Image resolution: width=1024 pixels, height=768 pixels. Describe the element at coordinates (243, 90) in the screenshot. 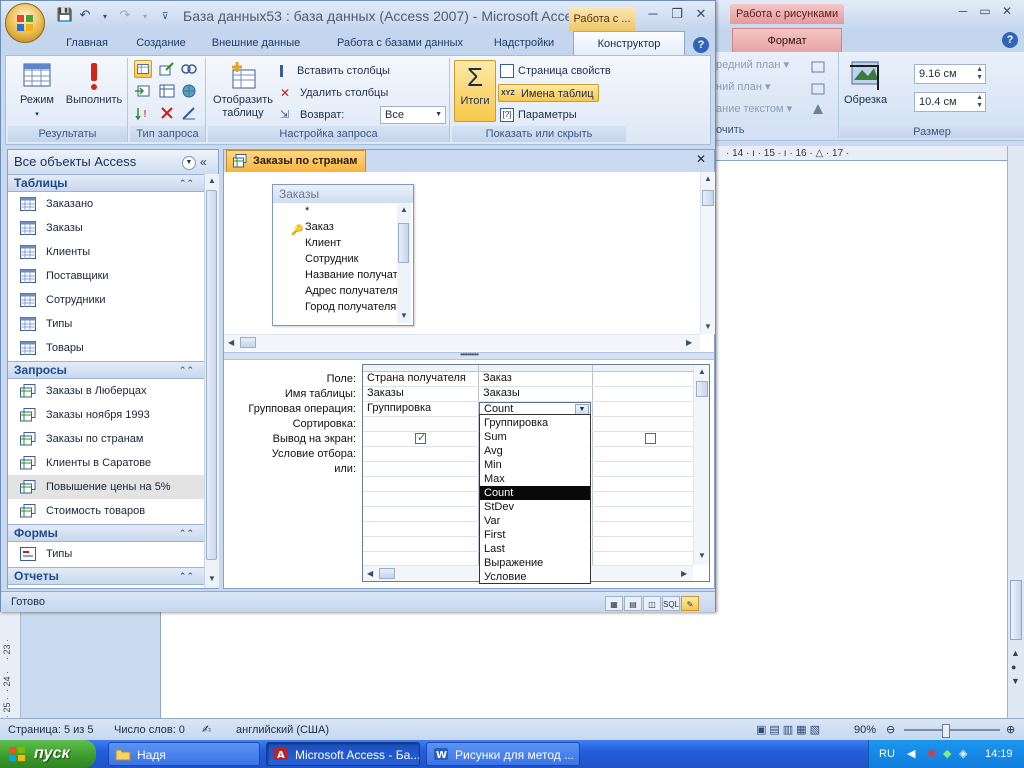

I see `show-table-button: Отобразить таблицу` at that location.